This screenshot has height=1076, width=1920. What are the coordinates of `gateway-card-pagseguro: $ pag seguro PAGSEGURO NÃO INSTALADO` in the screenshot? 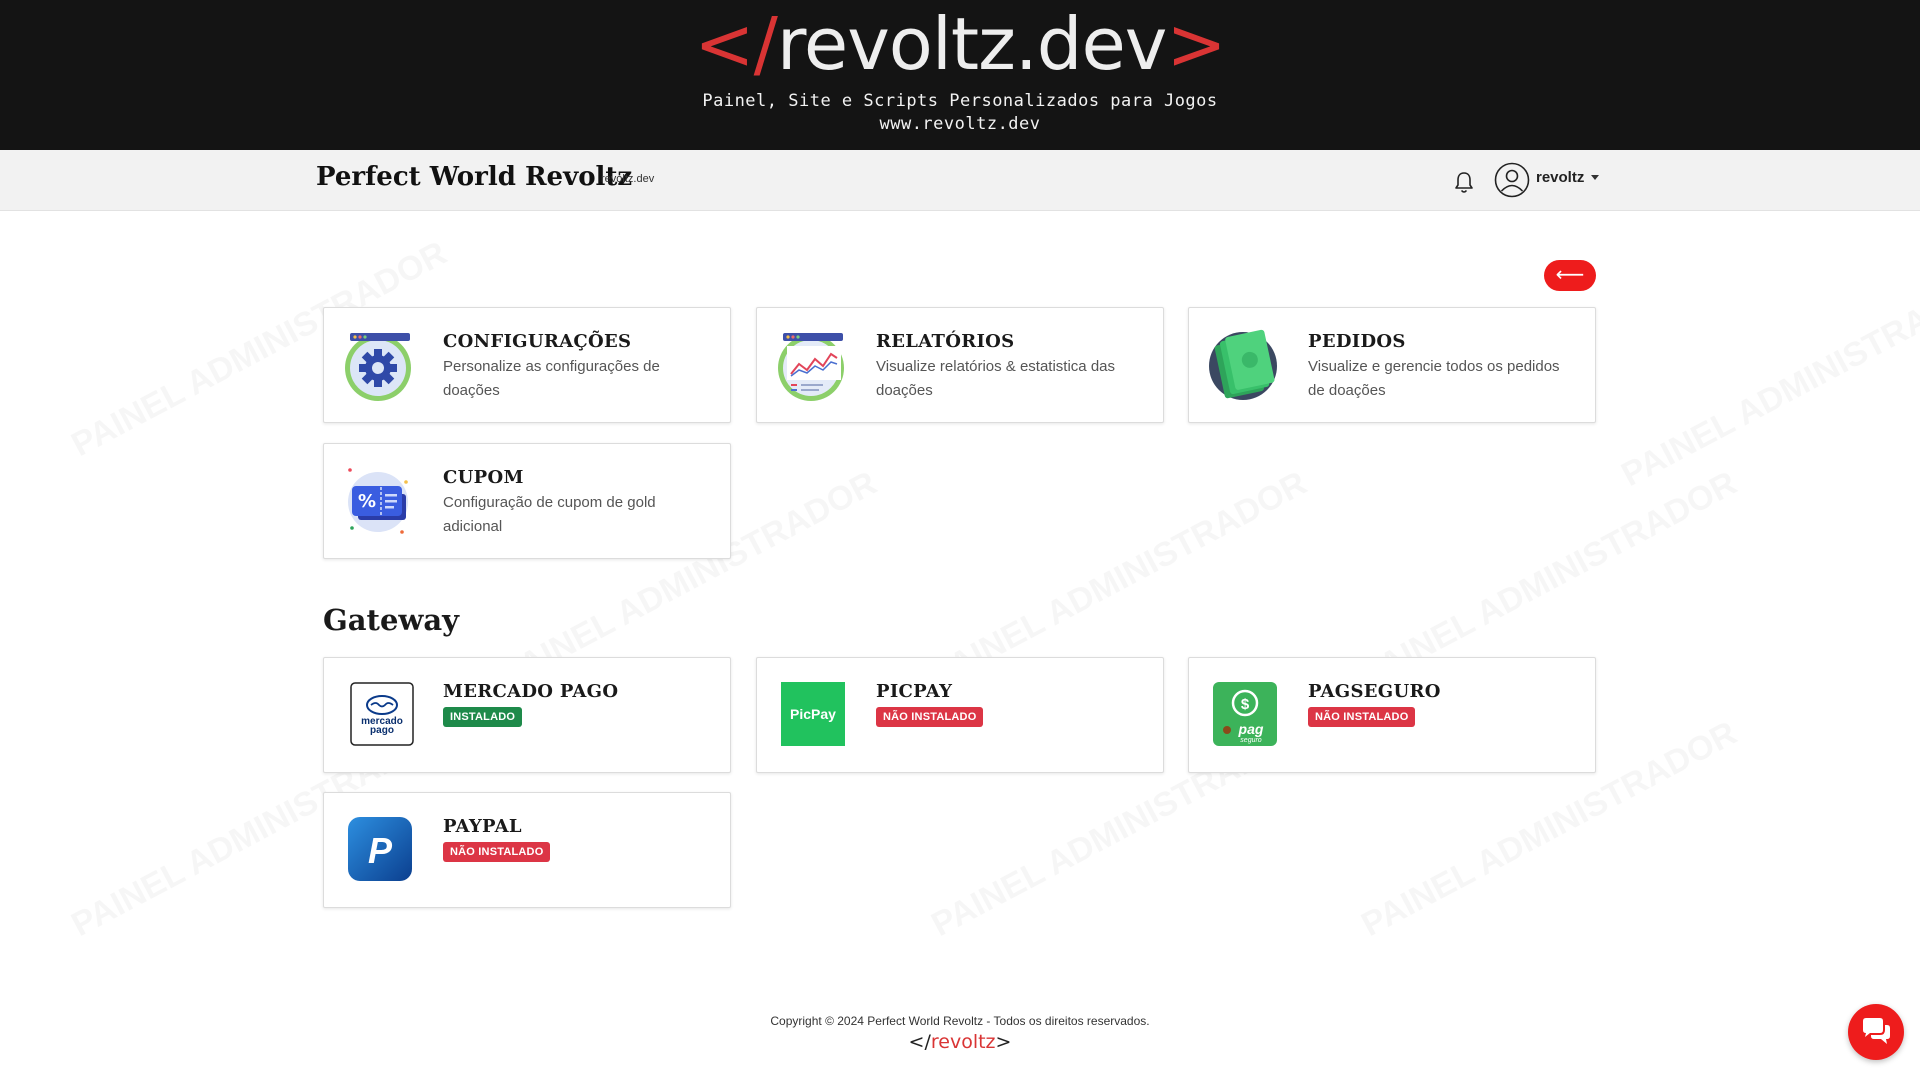 It's located at (1392, 715).